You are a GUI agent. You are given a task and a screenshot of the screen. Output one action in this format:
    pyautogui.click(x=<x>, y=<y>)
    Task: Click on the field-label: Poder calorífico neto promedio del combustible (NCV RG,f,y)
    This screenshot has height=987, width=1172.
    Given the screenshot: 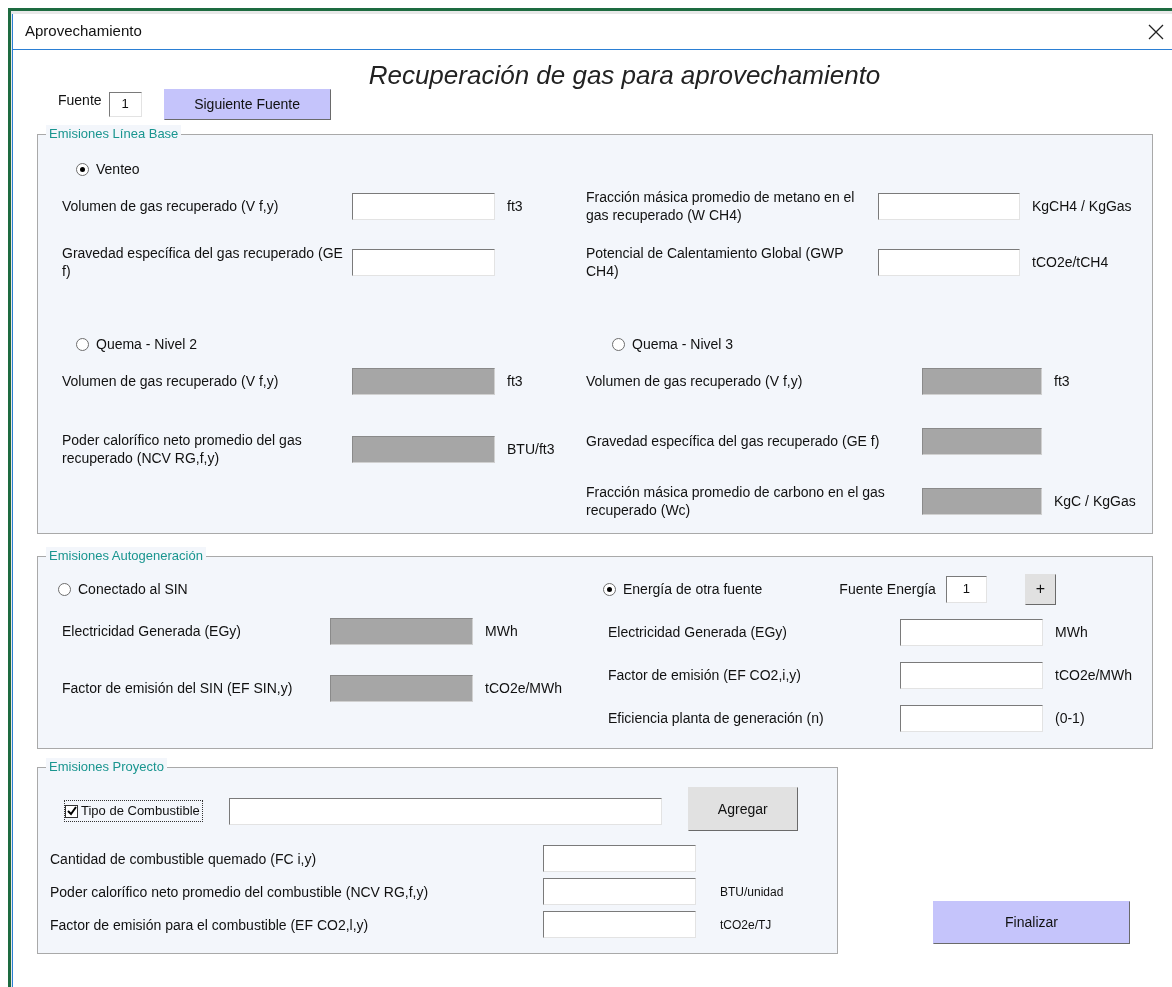 What is the action you would take?
    pyautogui.click(x=240, y=891)
    